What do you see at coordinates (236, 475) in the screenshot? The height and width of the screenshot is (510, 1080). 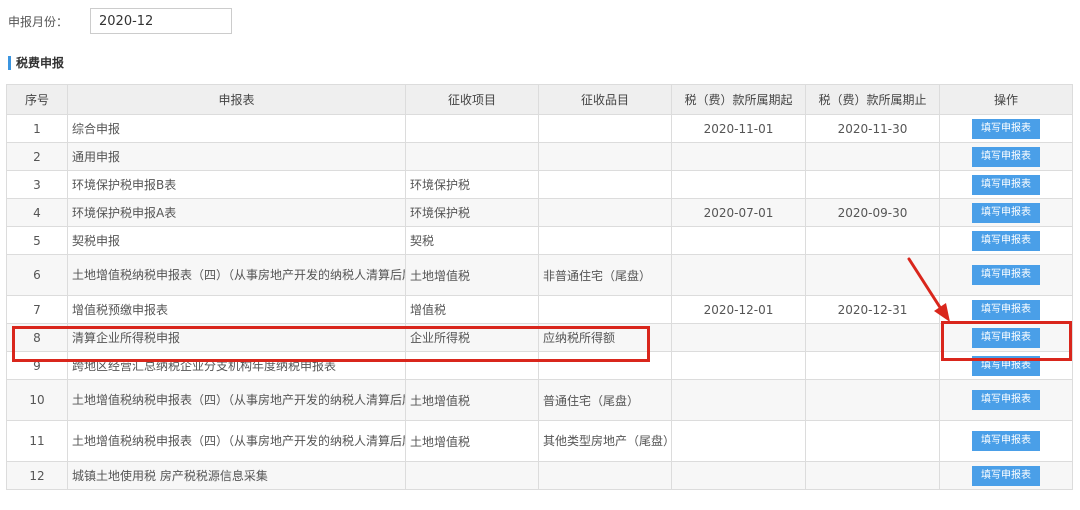 I see `row-form: 城镇土地使用税 房产税税源信息采集` at bounding box center [236, 475].